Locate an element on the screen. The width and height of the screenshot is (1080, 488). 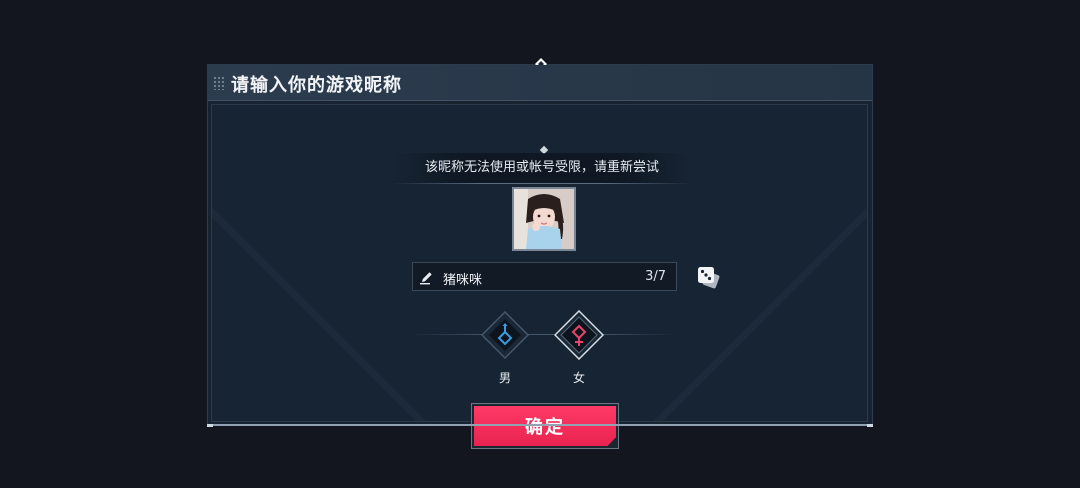
male-label: 男 is located at coordinates (504, 378).